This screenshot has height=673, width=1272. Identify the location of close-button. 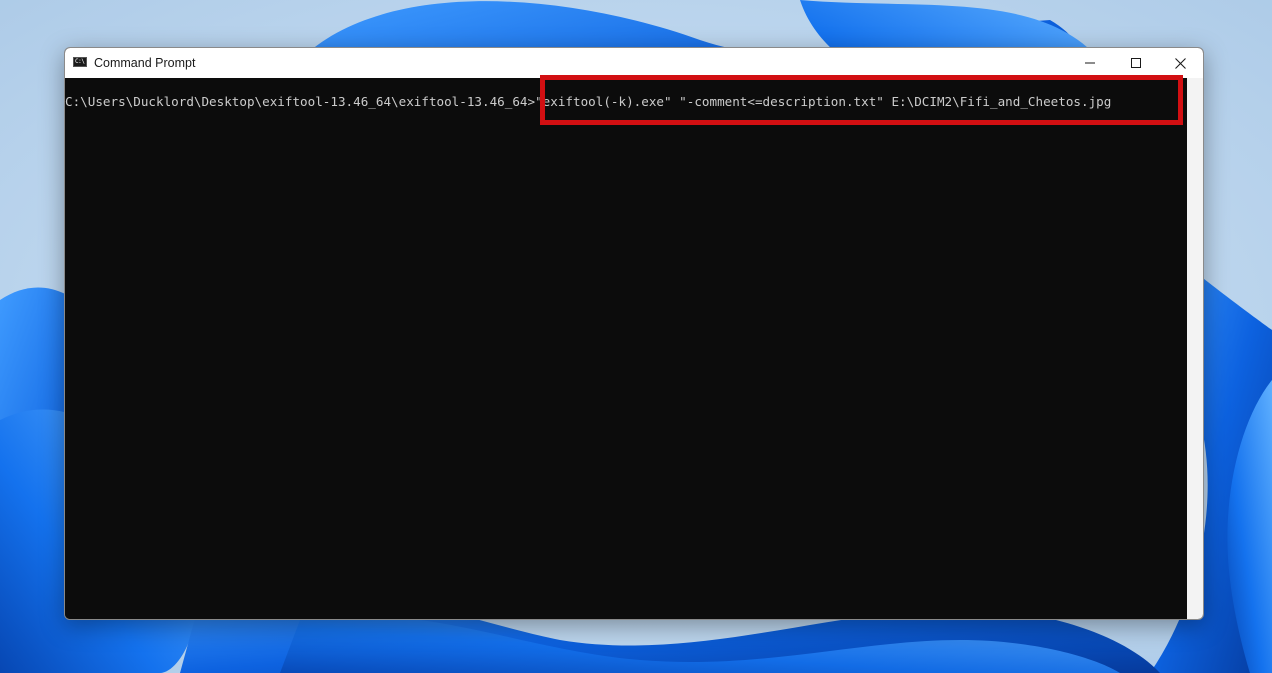
(1180, 63).